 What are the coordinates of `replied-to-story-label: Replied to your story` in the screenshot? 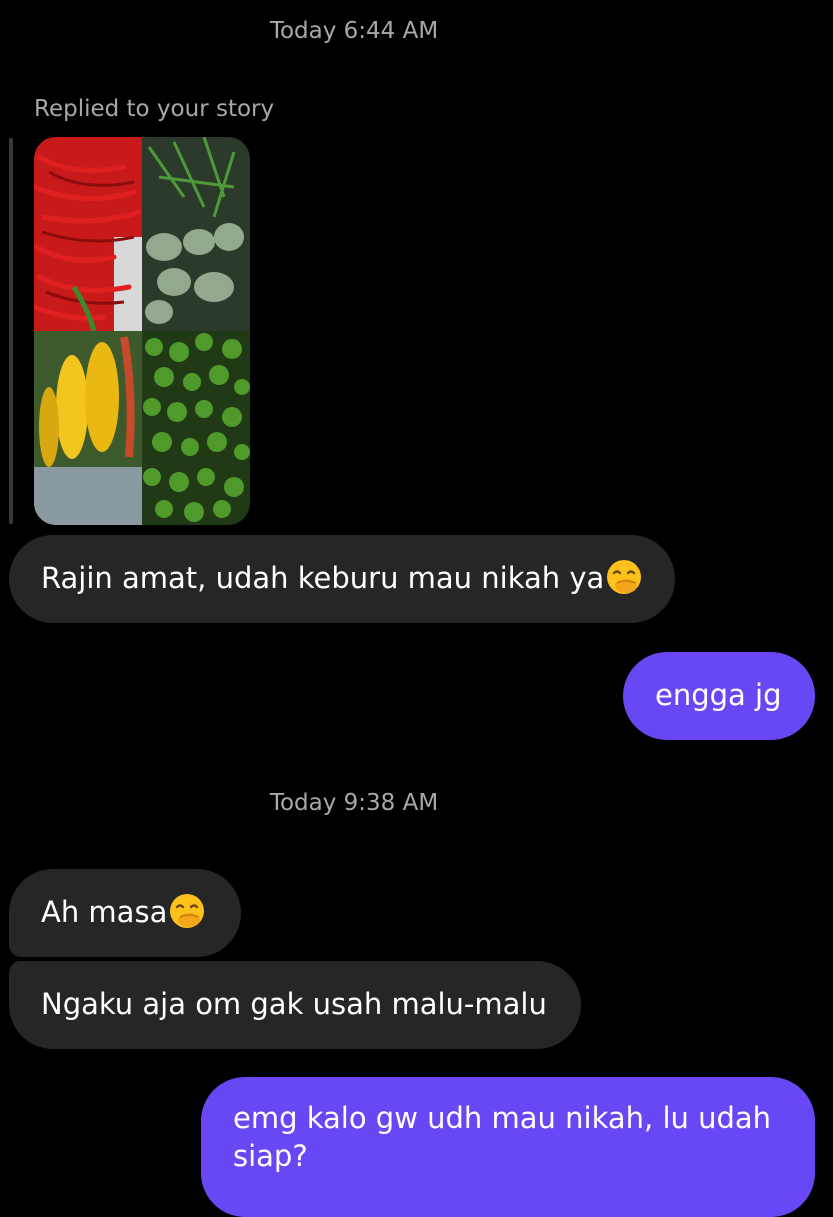 It's located at (154, 109).